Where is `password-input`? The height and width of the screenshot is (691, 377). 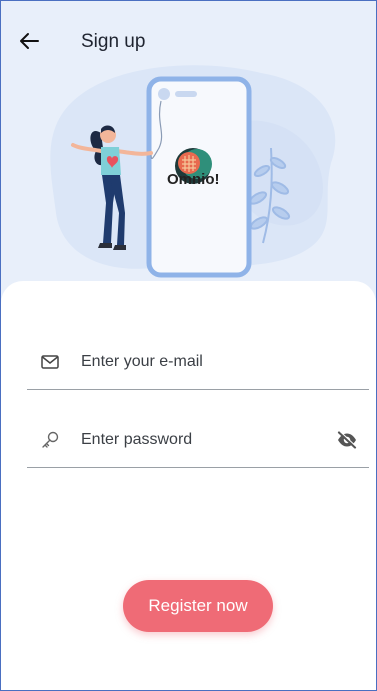 password-input is located at coordinates (196, 440).